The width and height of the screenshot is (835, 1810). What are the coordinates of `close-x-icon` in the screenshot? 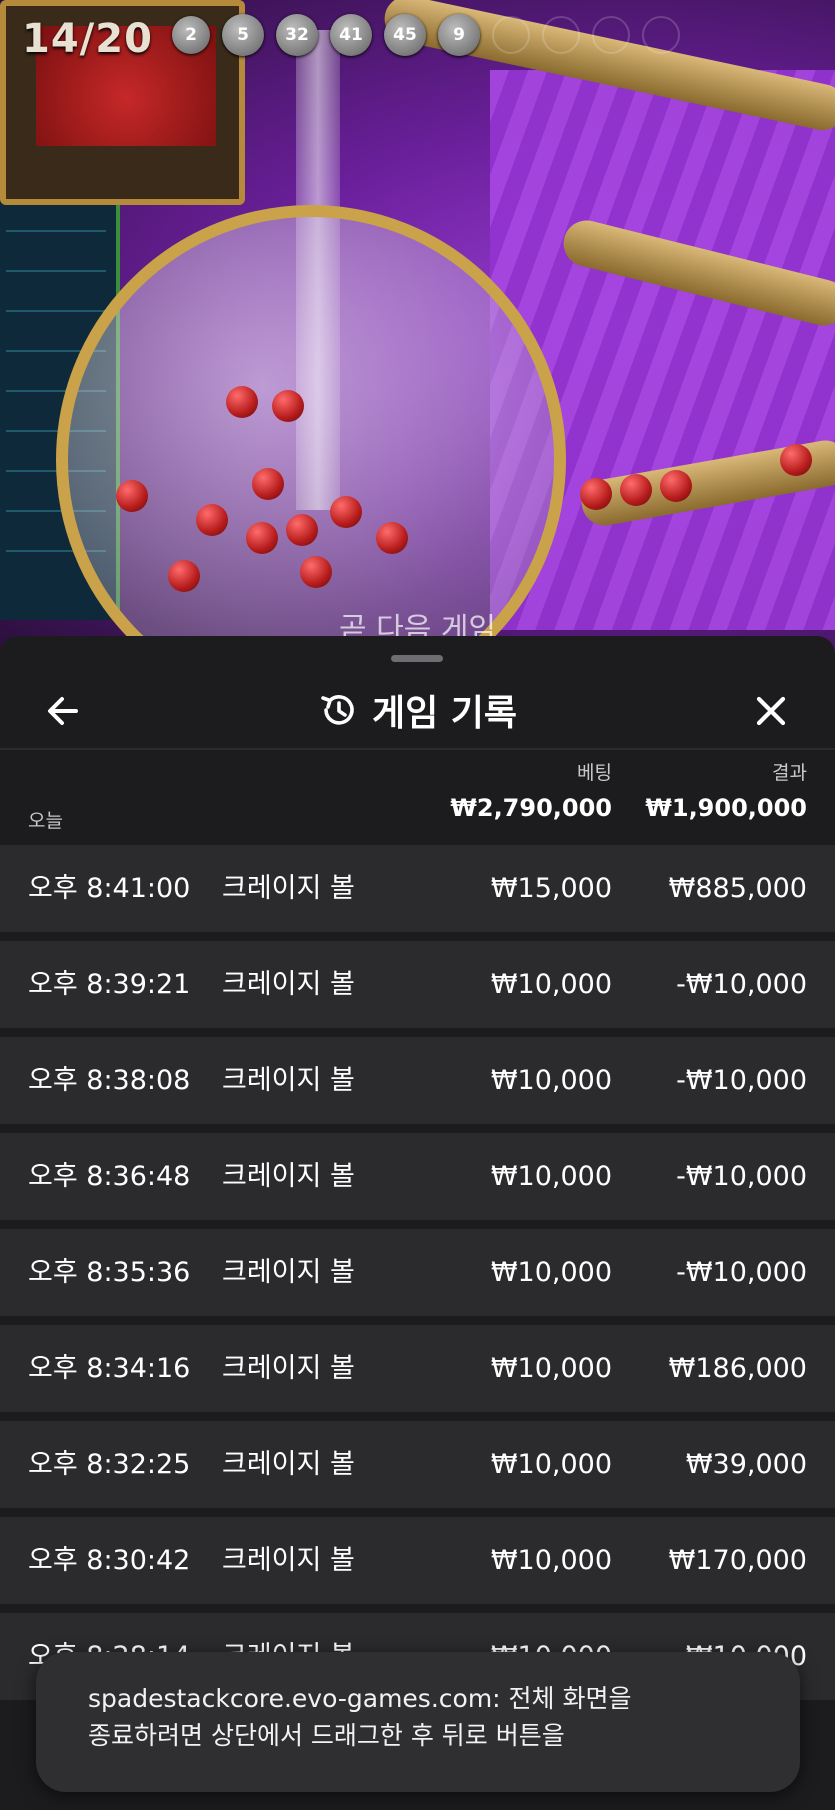 It's located at (771, 711).